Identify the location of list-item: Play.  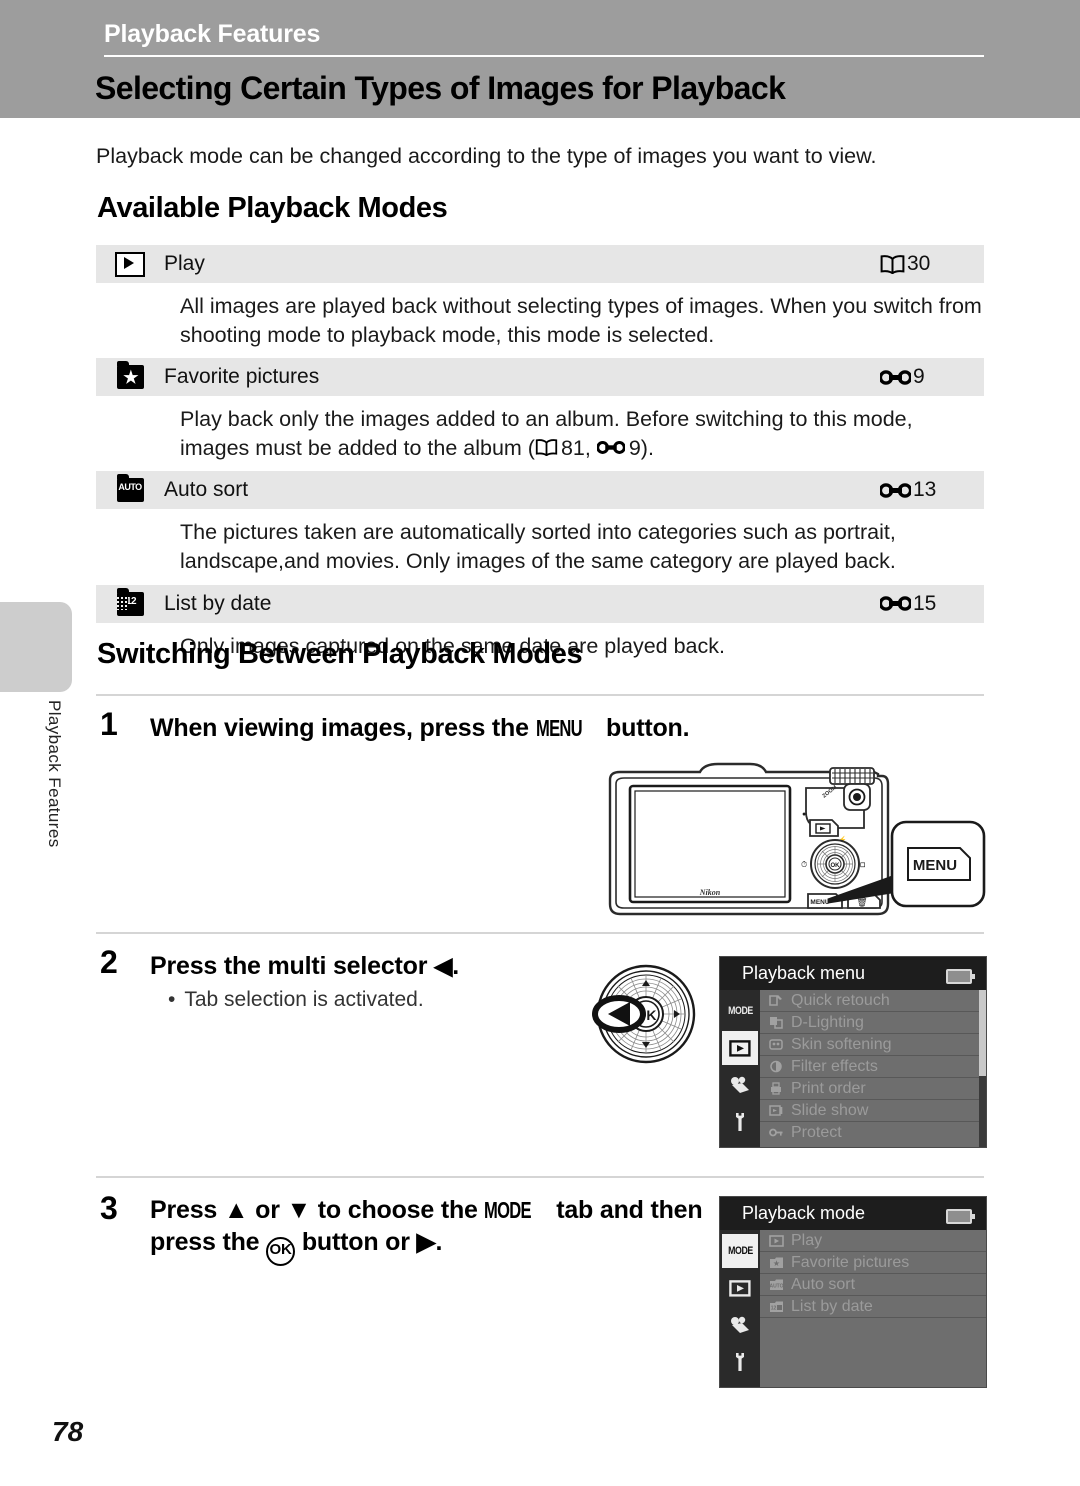
(873, 1241).